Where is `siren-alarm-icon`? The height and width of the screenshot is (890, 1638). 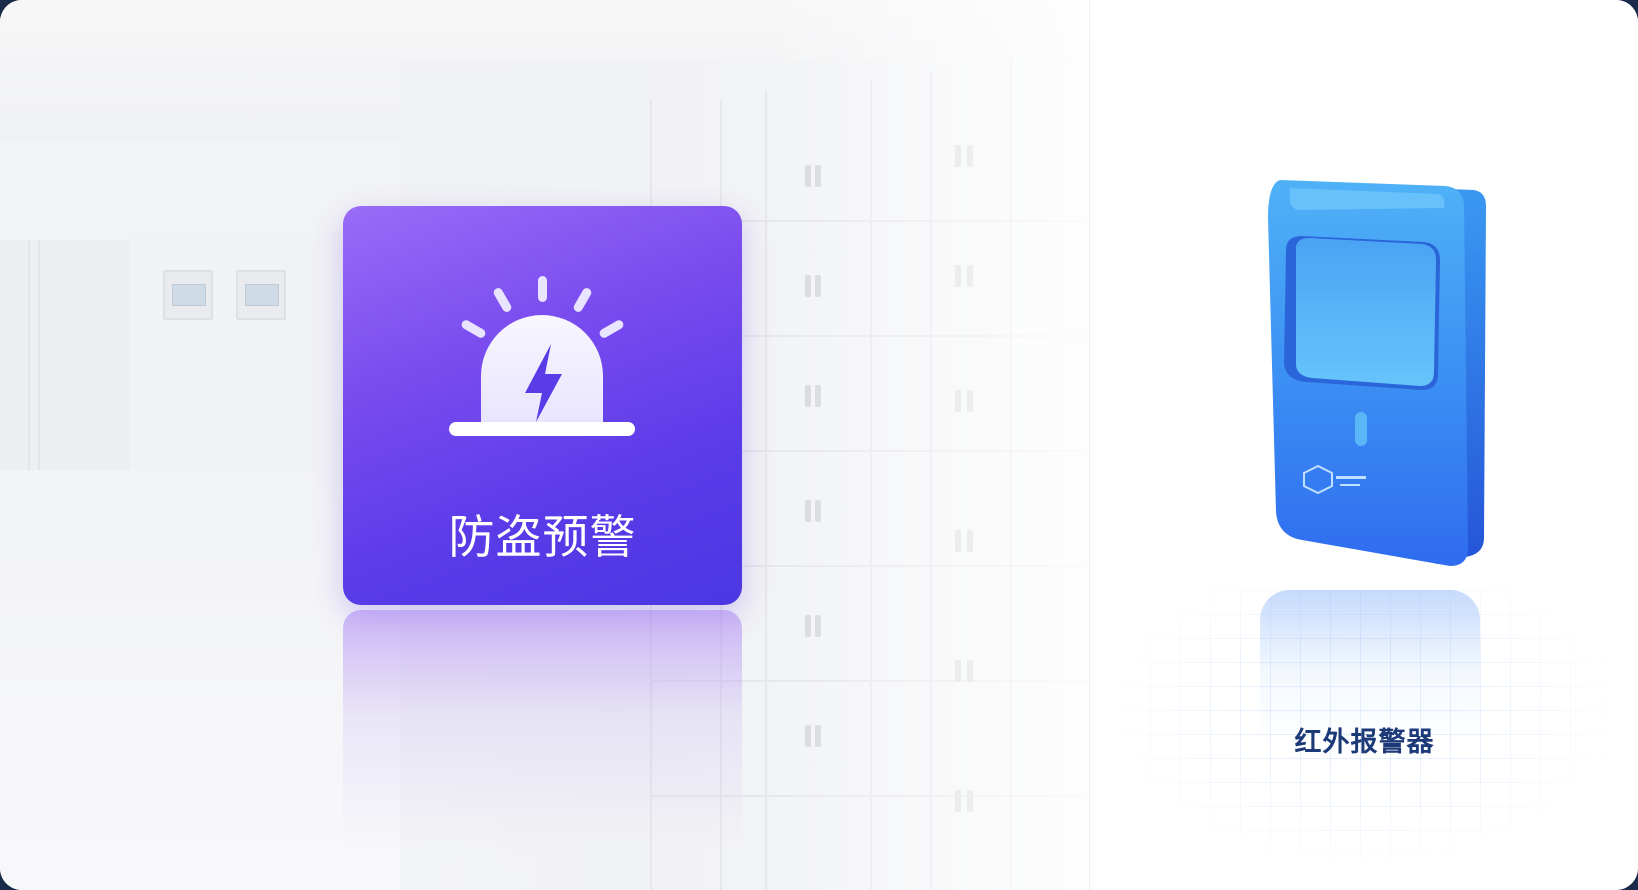
siren-alarm-icon is located at coordinates (542, 356).